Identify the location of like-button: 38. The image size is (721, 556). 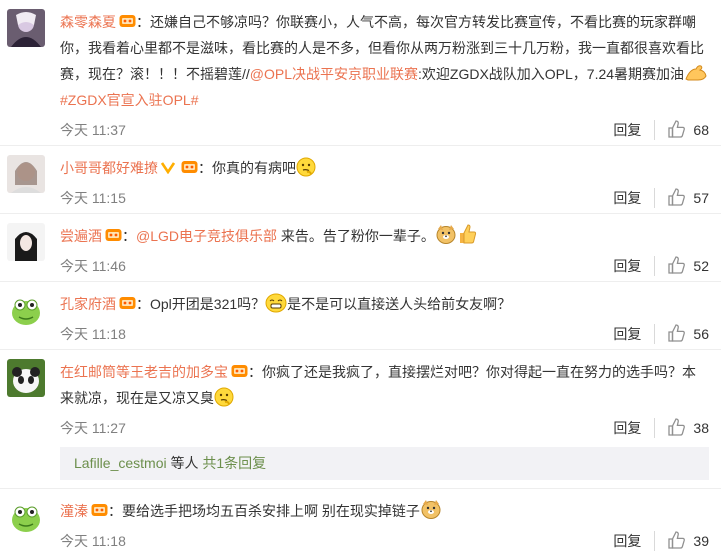
(688, 428).